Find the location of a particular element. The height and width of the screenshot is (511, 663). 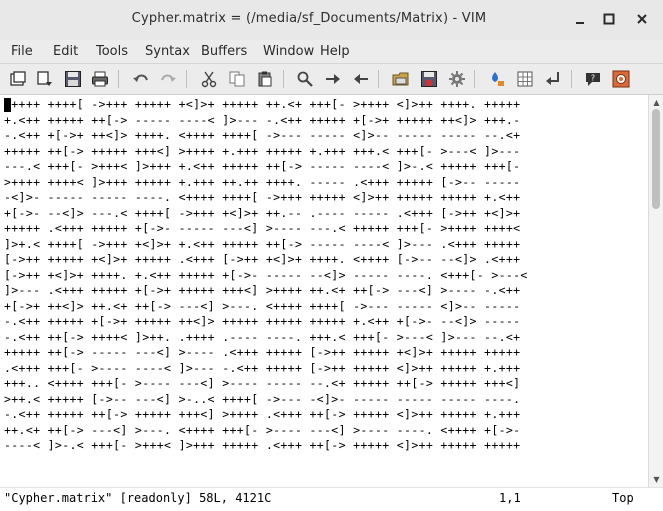

cut-icon is located at coordinates (209, 79).